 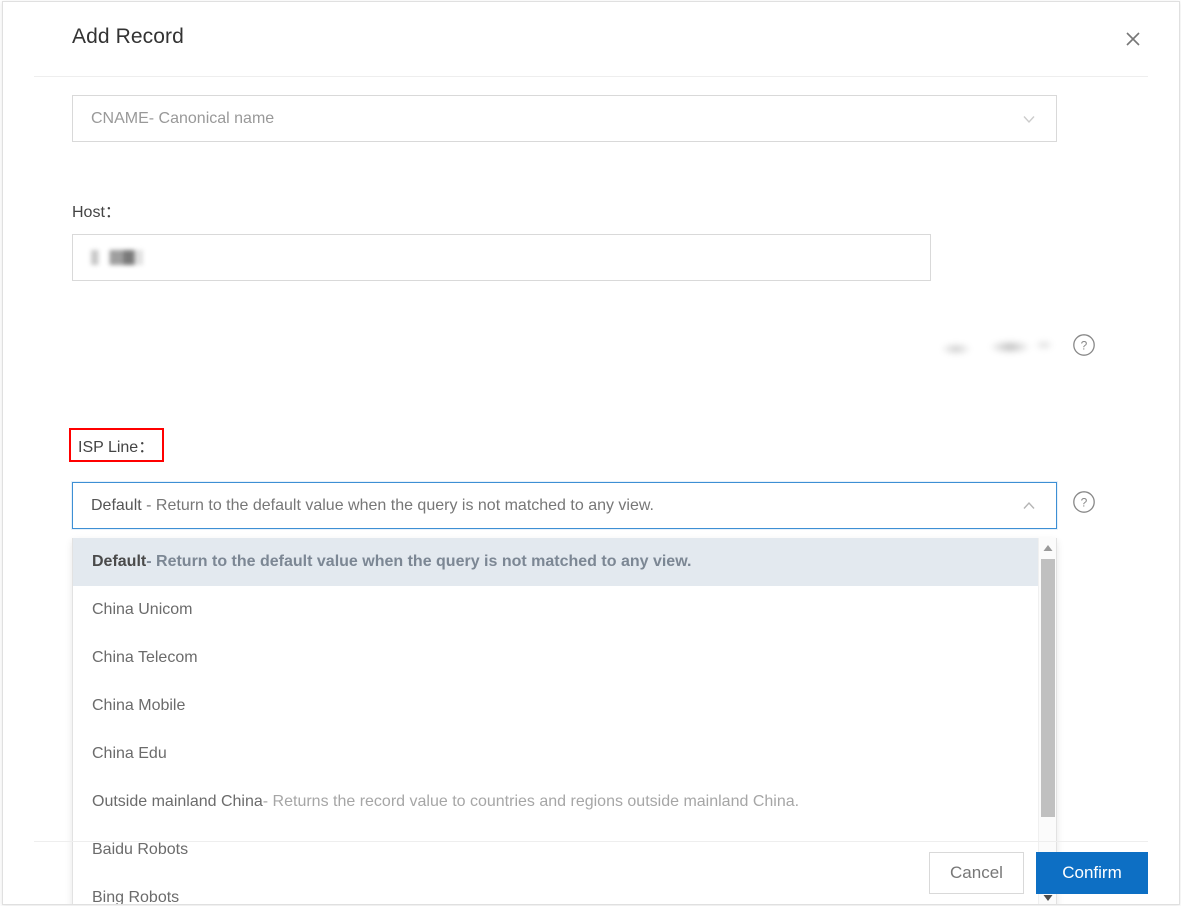 I want to click on scroll-up-button, so click(x=1047, y=548).